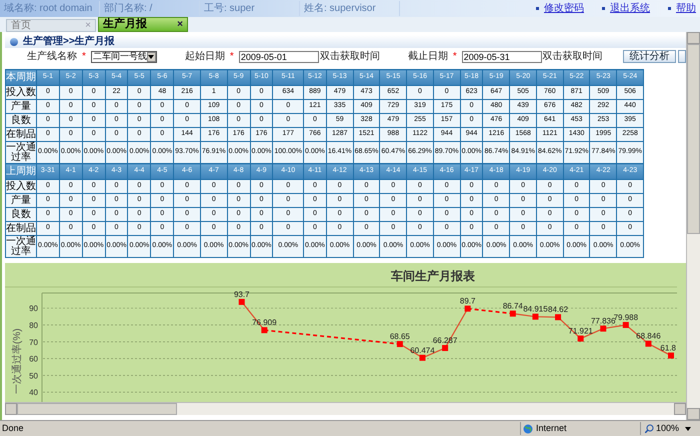 This screenshot has height=436, width=700. I want to click on y-tick-label: 80, so click(33, 325).